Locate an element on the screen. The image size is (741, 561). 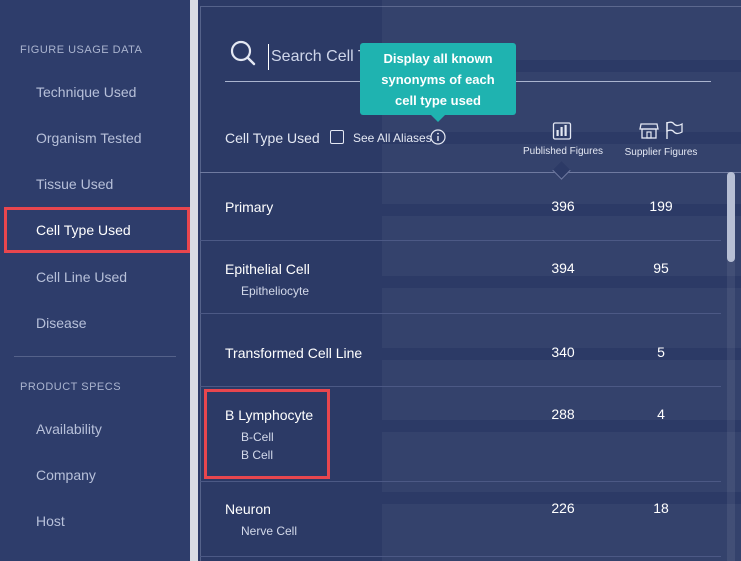
published-count: 396 is located at coordinates (563, 206).